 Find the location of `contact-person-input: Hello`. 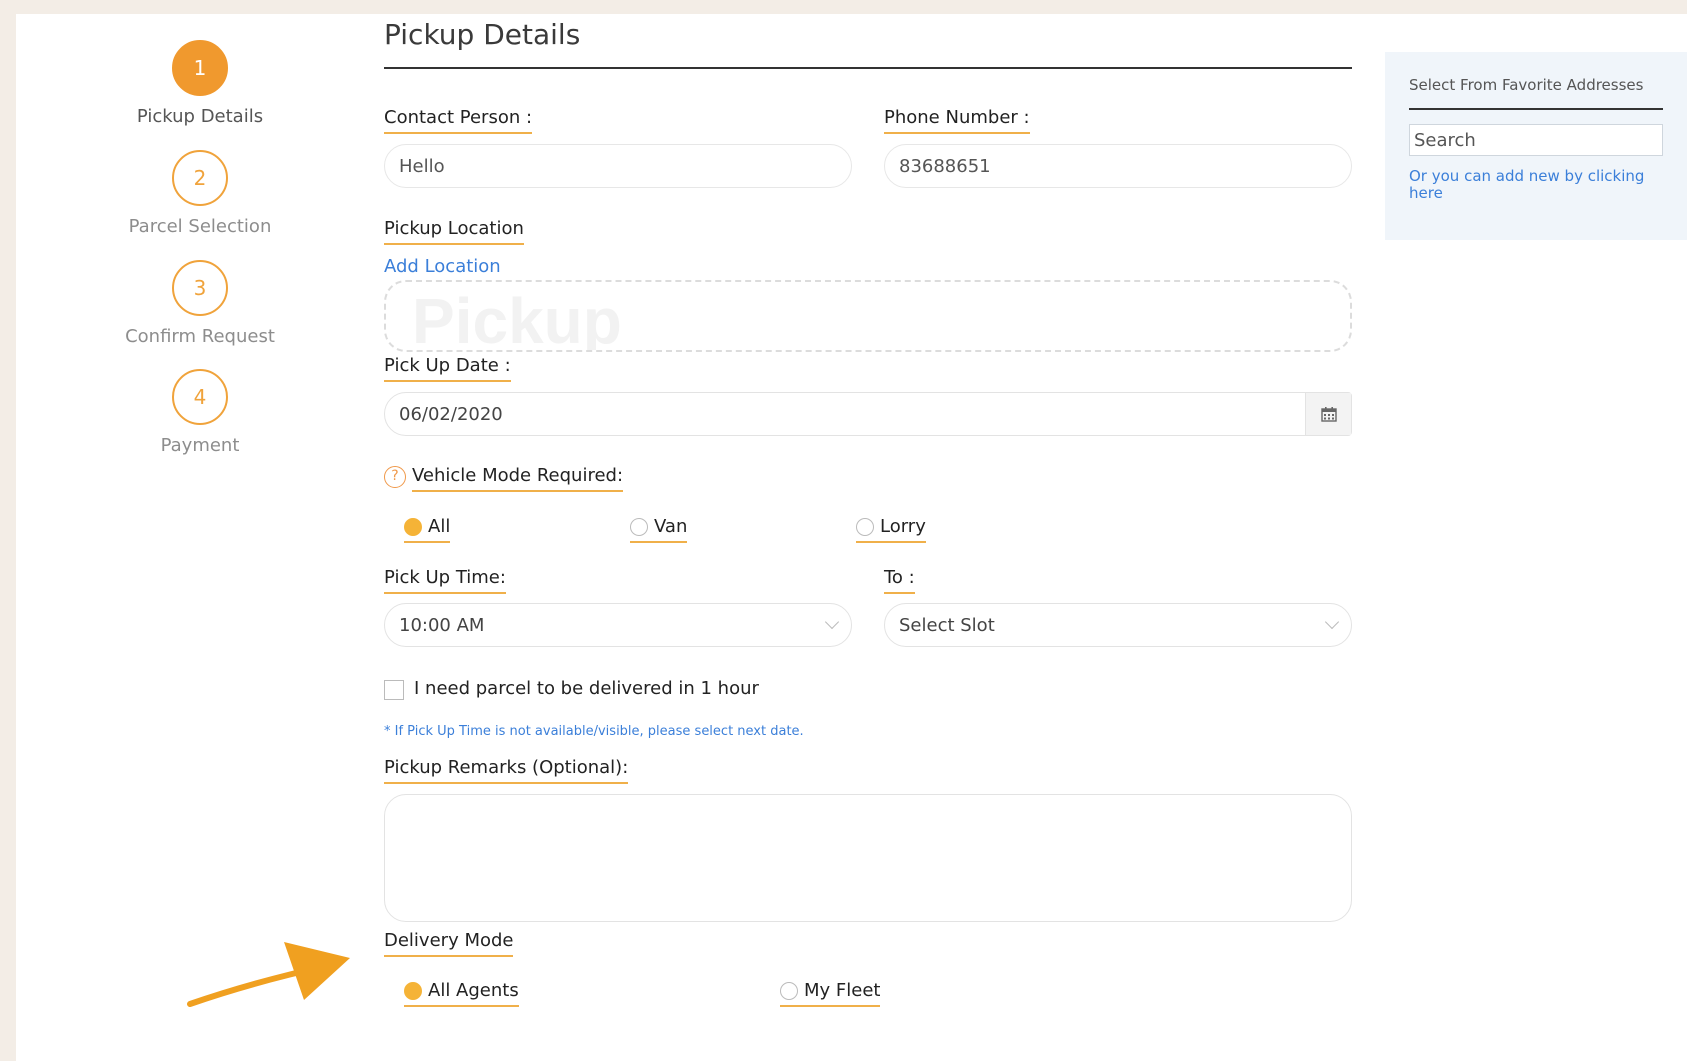

contact-person-input: Hello is located at coordinates (618, 166).